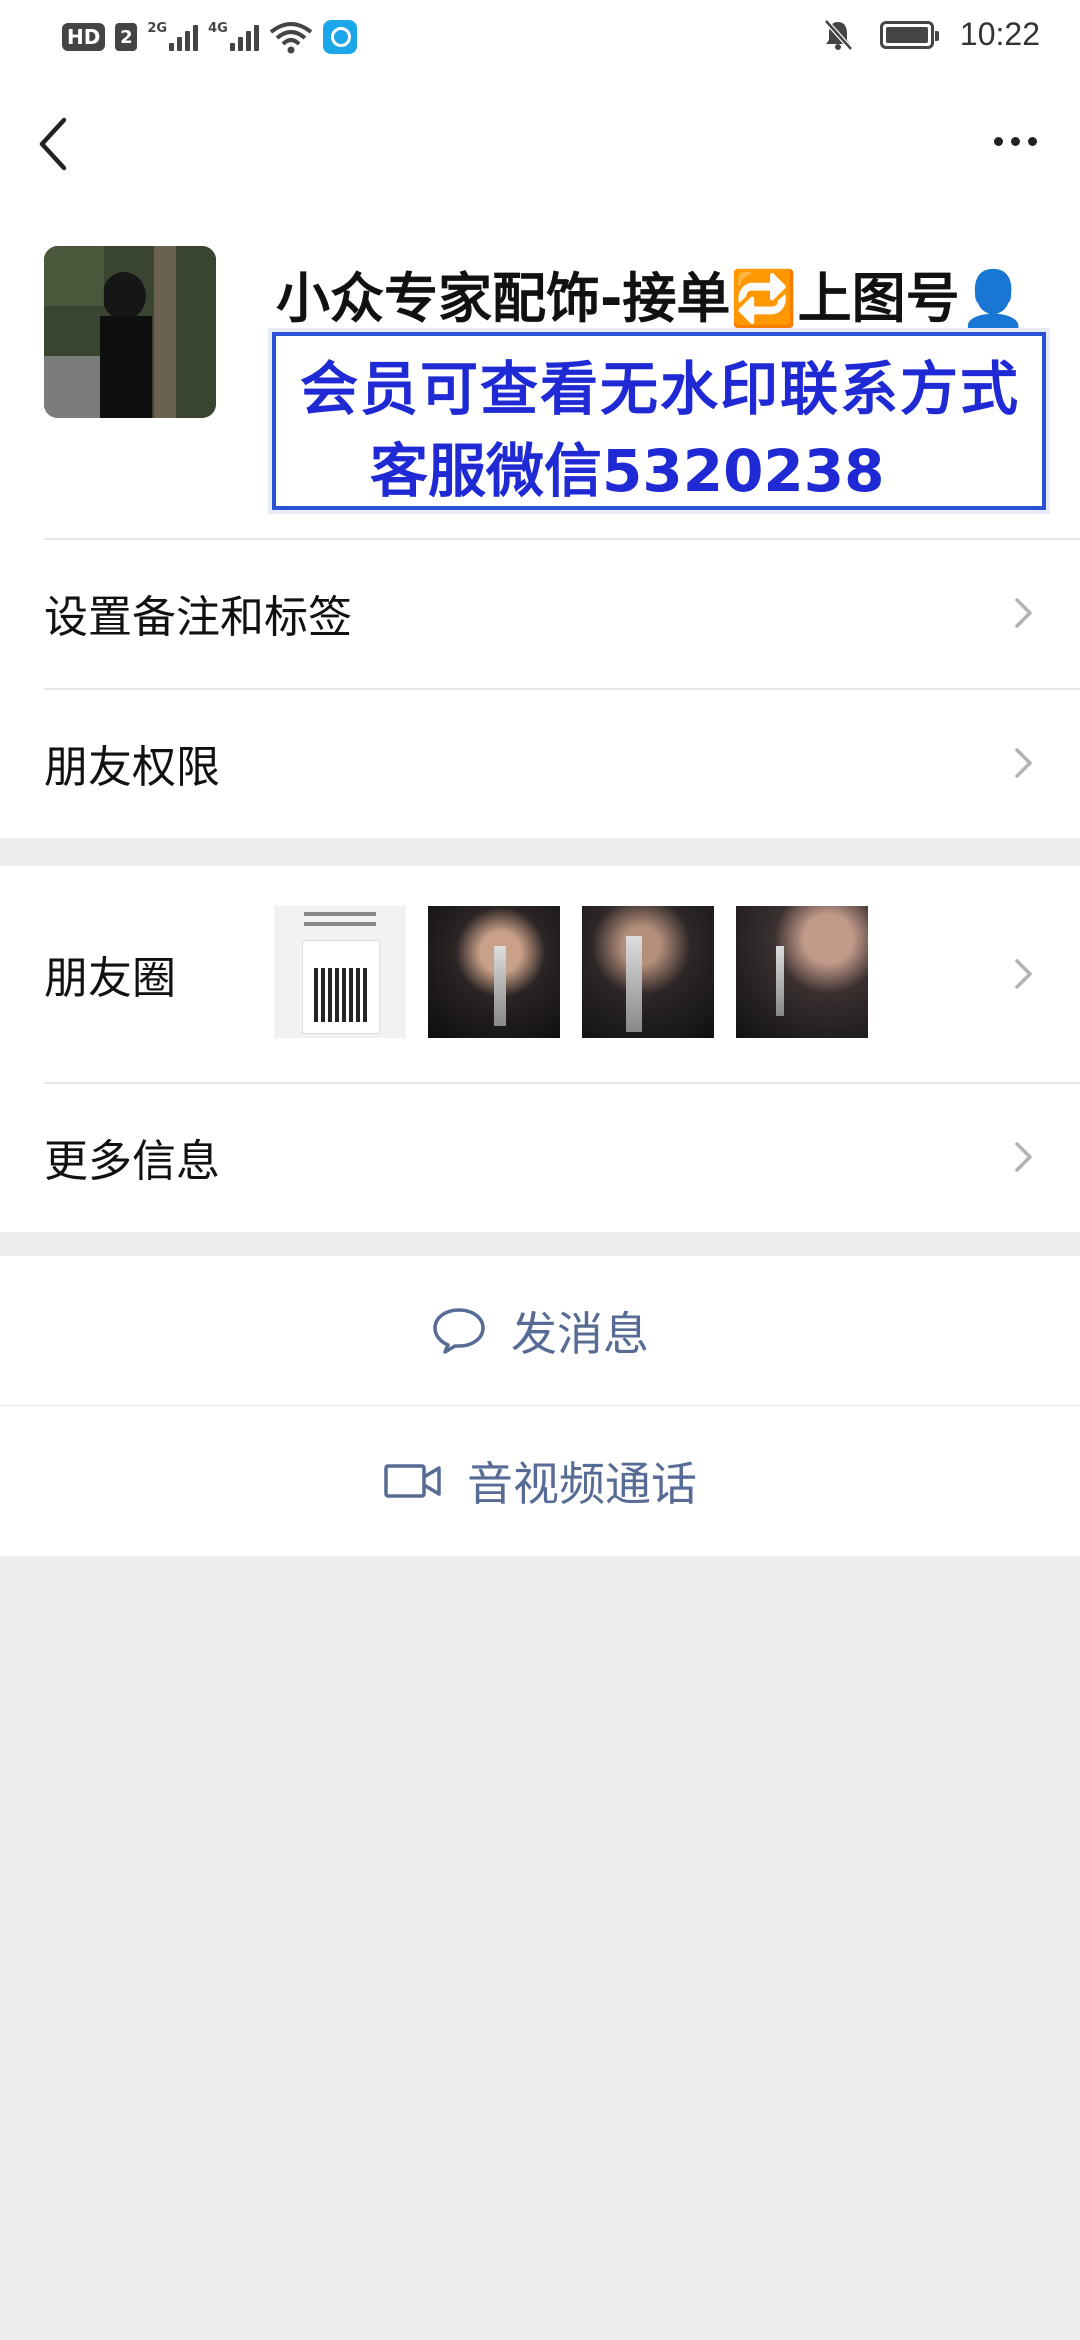  What do you see at coordinates (540, 141) in the screenshot?
I see `nav-bar` at bounding box center [540, 141].